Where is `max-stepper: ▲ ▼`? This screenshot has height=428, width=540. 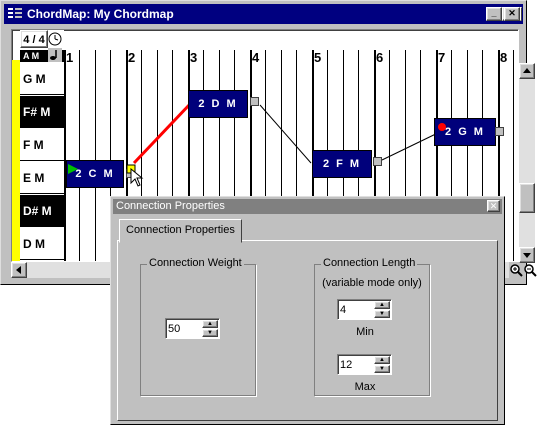 max-stepper: ▲ ▼ is located at coordinates (364, 364).